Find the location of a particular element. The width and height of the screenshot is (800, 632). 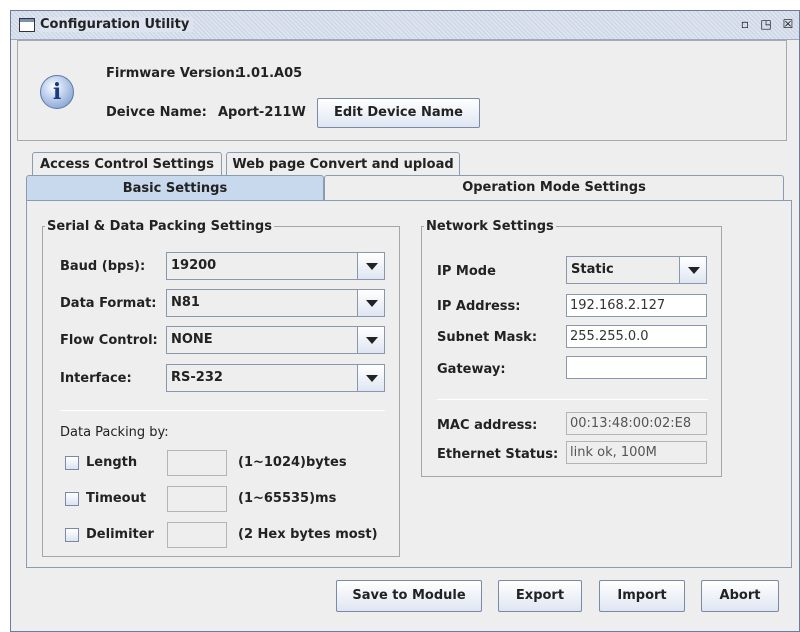

firmware-value: 1.01.A05 is located at coordinates (270, 73).